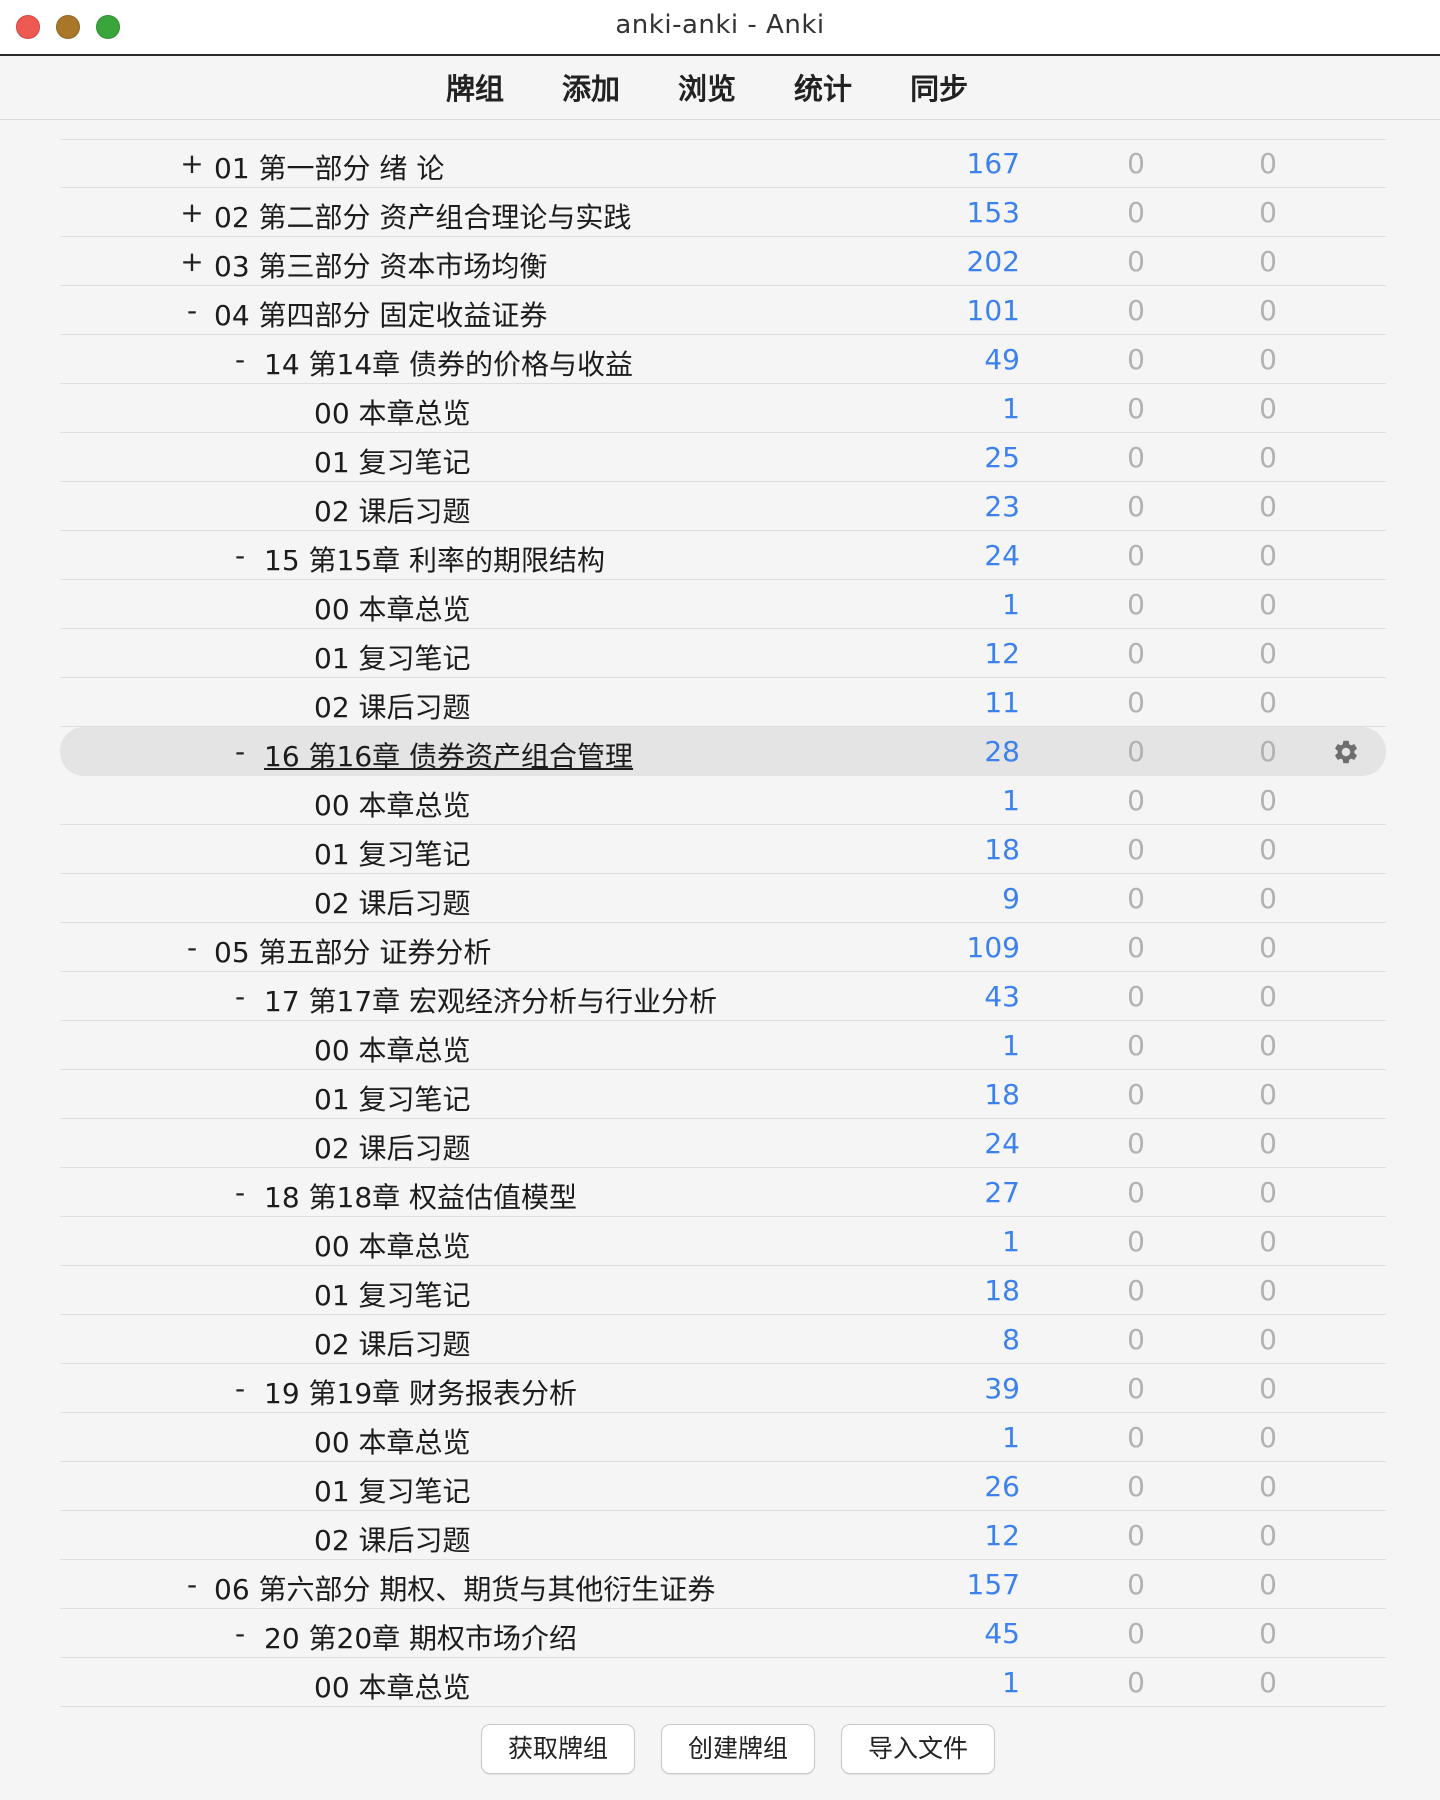 The height and width of the screenshot is (1800, 1440). What do you see at coordinates (490, 1000) in the screenshot?
I see `deck-name: 17 第17章 宏观经济分析与行业分析` at bounding box center [490, 1000].